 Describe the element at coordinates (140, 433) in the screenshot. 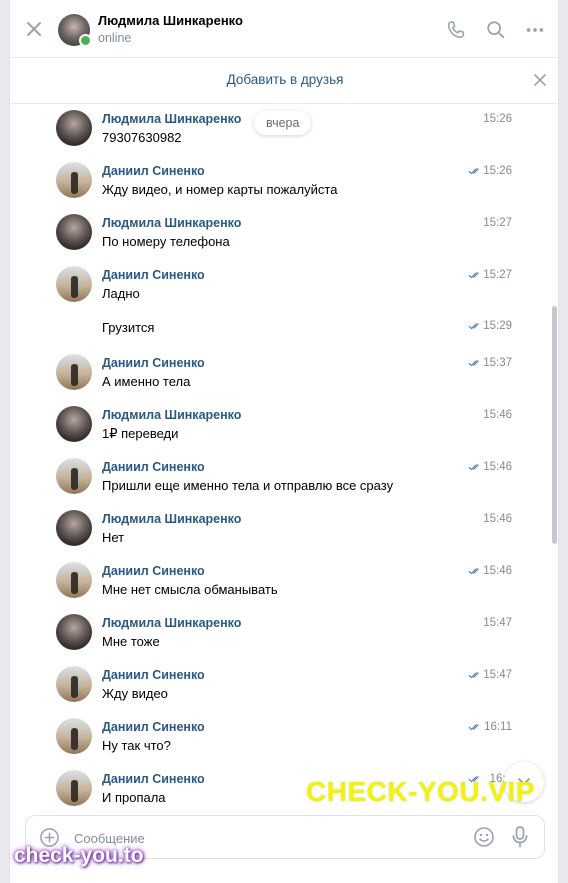

I see `message-text: 1₽ переведи` at that location.